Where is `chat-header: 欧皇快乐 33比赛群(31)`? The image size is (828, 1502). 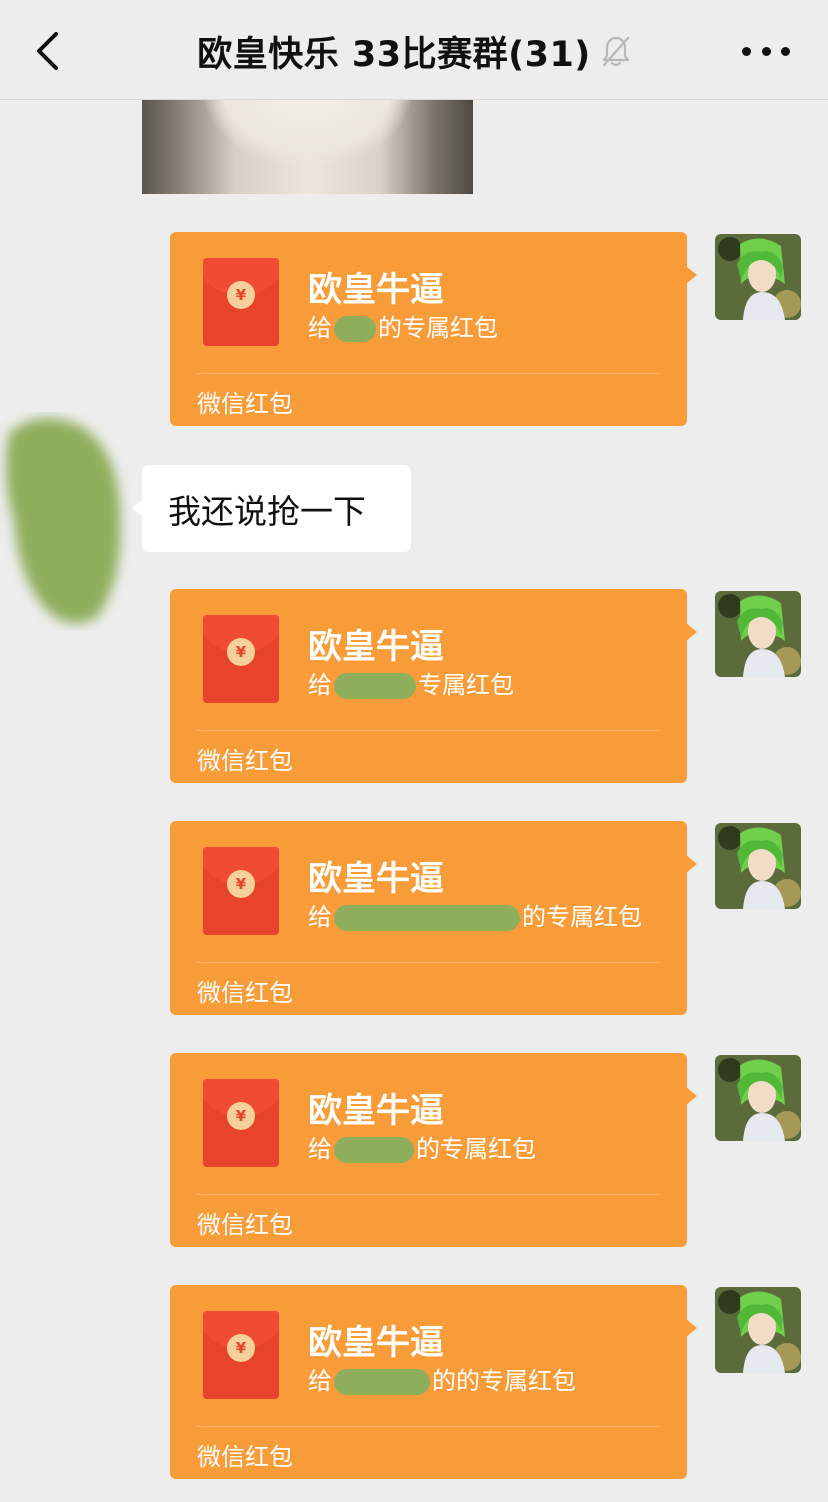
chat-header: 欧皇快乐 33比赛群(31) is located at coordinates (414, 50).